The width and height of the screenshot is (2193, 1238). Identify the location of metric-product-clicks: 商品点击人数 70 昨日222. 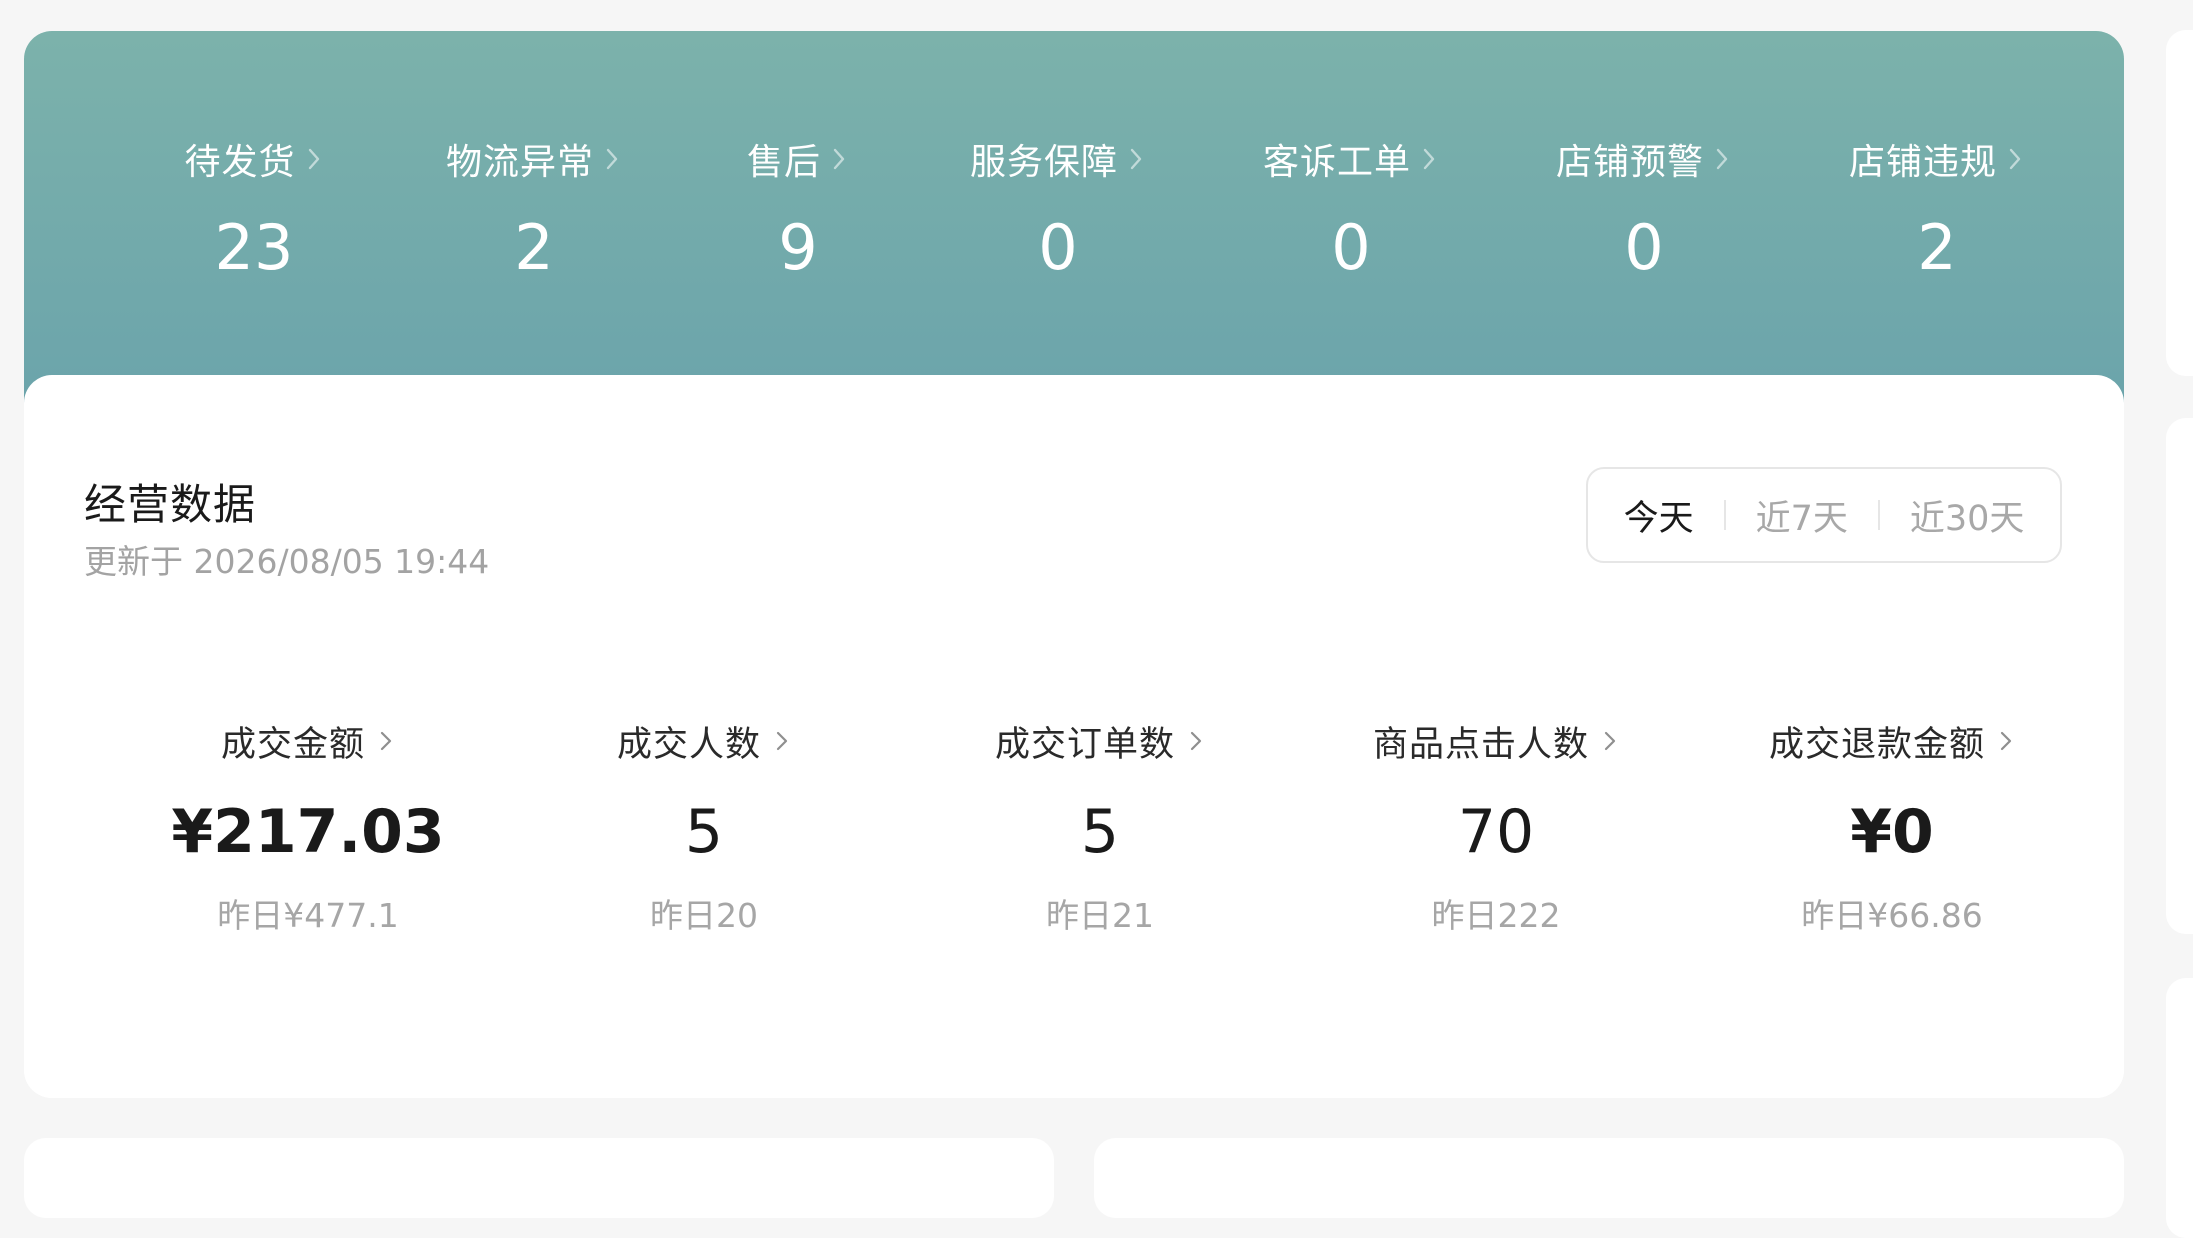
(1496, 826).